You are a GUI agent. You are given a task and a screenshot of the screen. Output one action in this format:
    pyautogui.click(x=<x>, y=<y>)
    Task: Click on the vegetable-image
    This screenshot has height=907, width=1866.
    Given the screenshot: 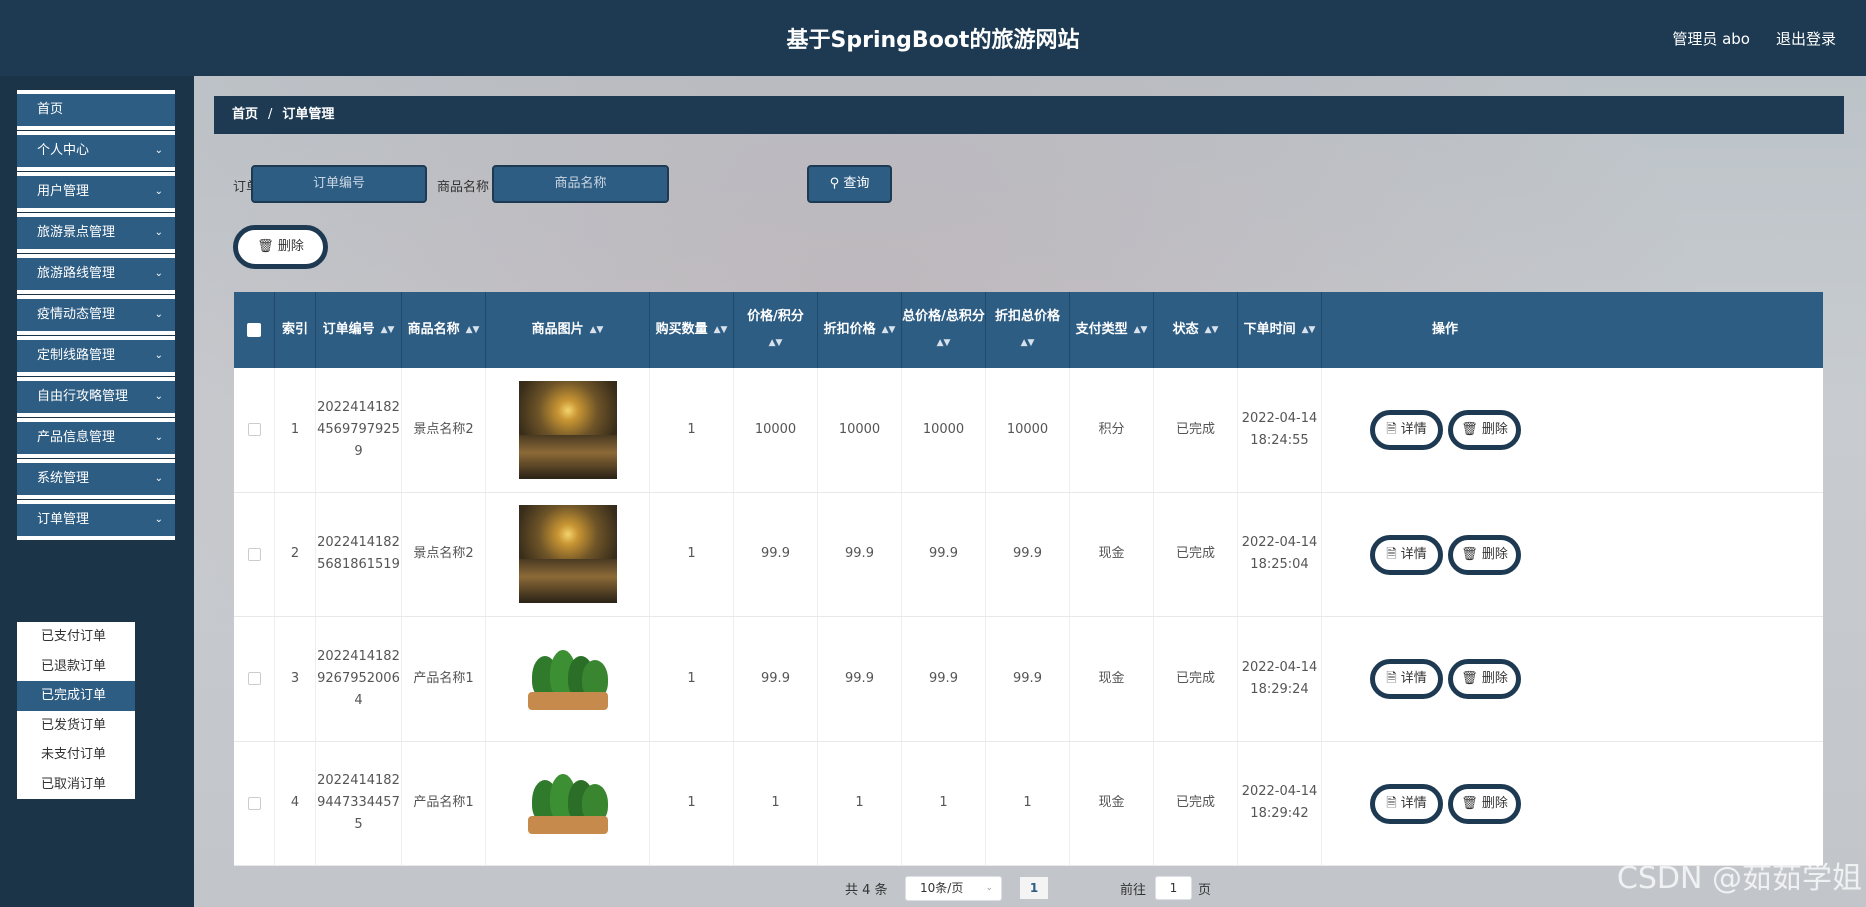 What is the action you would take?
    pyautogui.click(x=568, y=803)
    